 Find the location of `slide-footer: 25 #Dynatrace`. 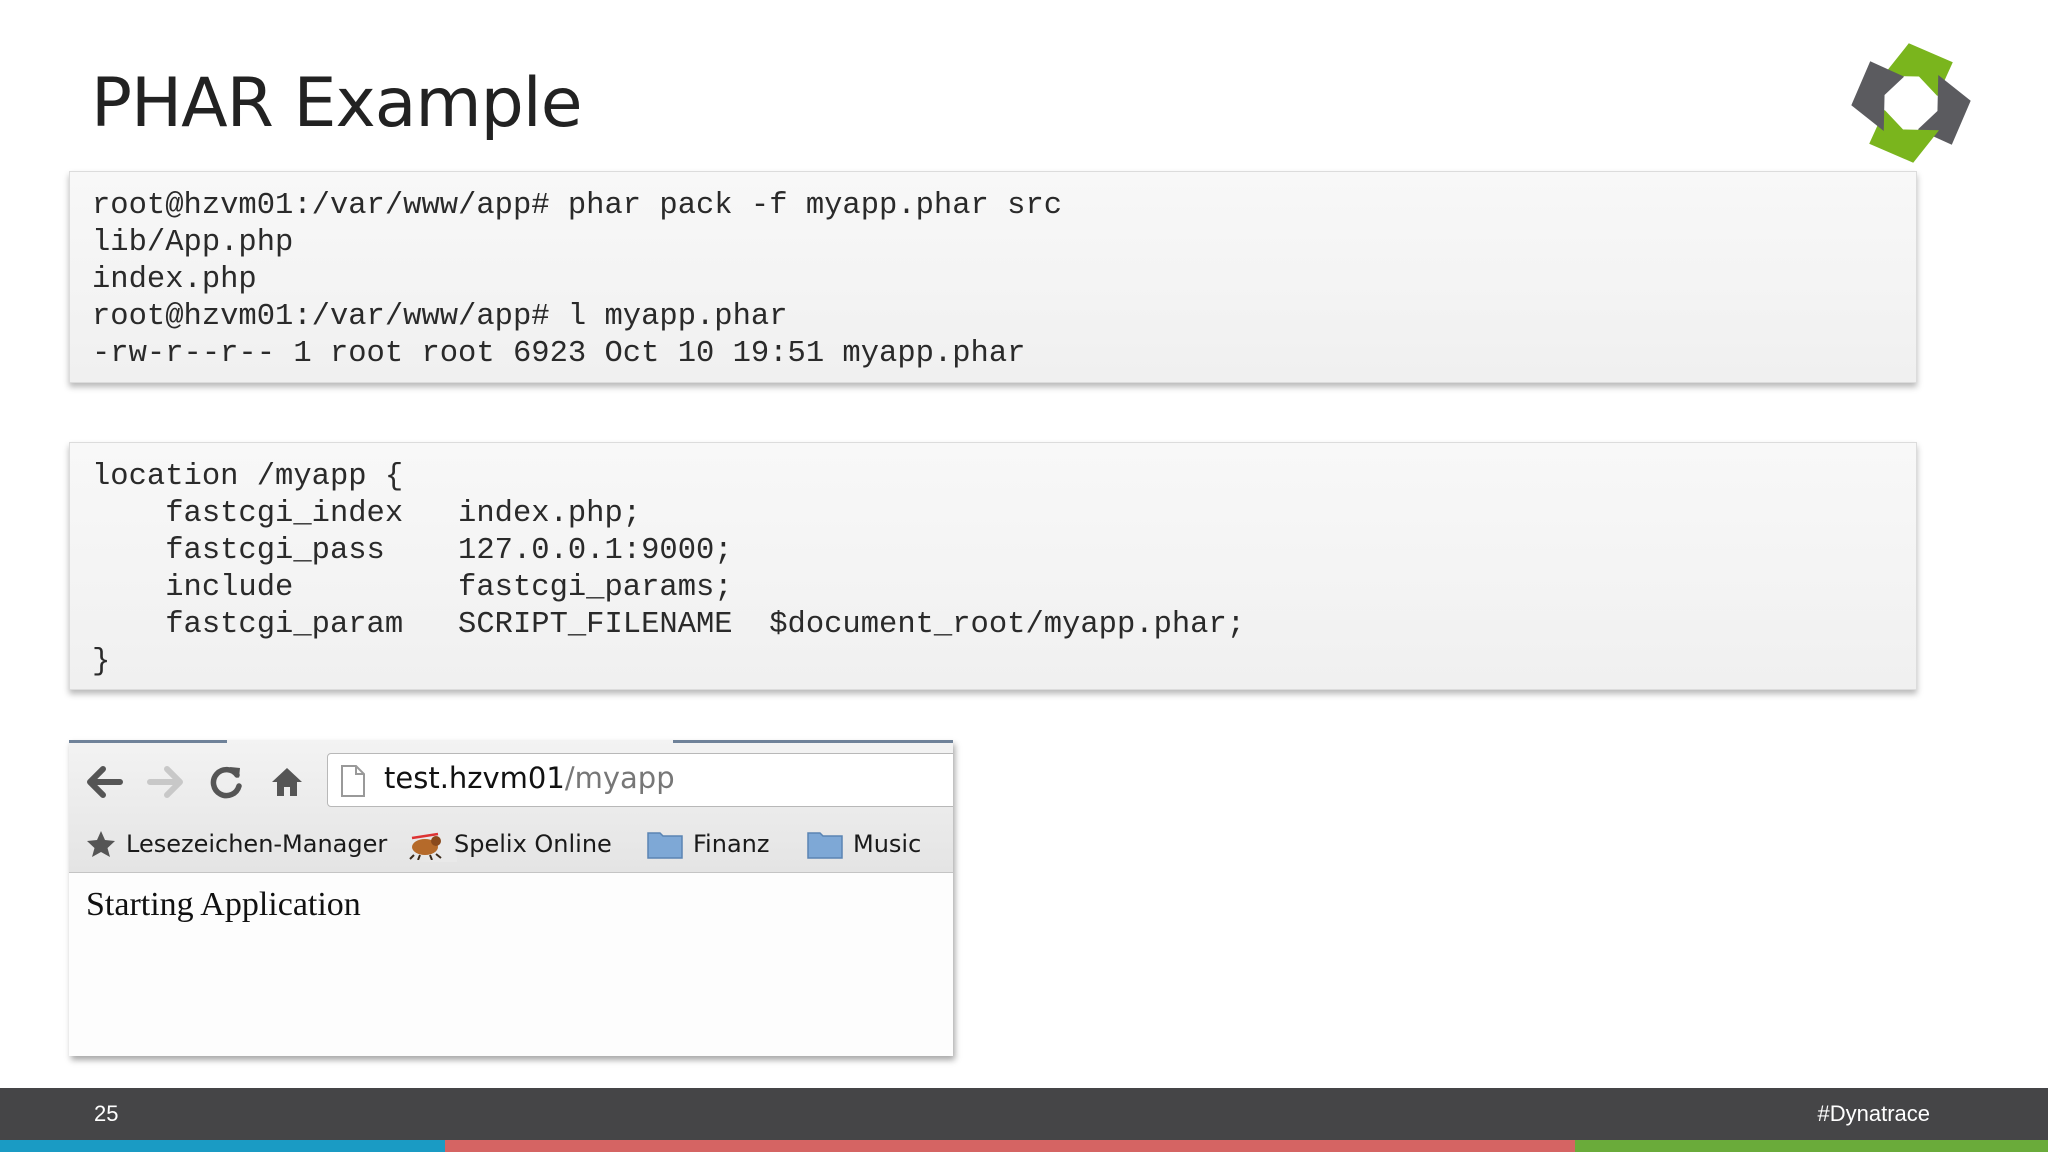

slide-footer: 25 #Dynatrace is located at coordinates (1024, 1114).